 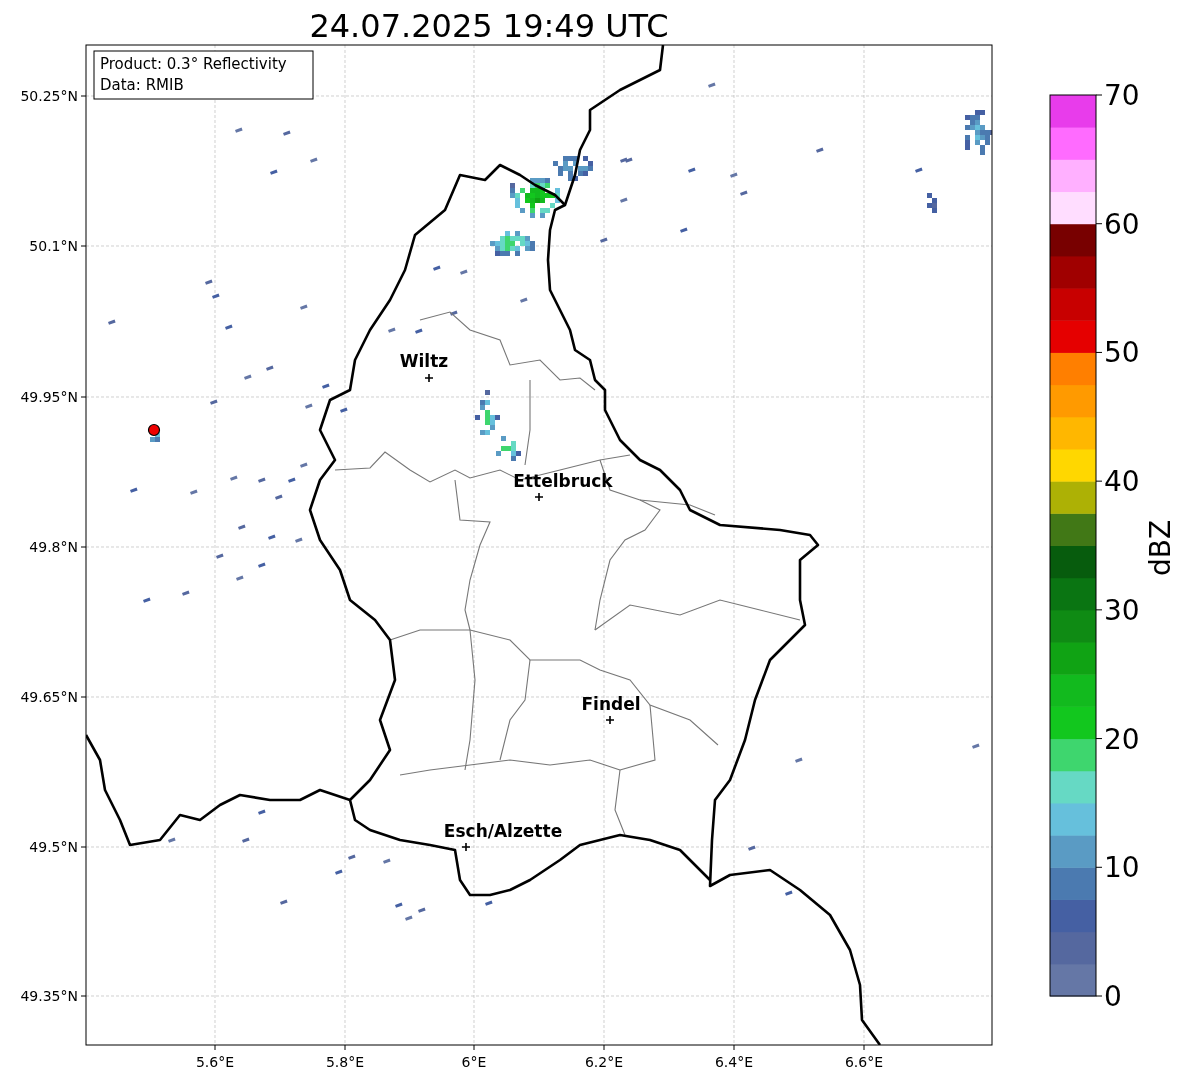 What do you see at coordinates (53, 847) in the screenshot?
I see `latitude-label: 49.5°N` at bounding box center [53, 847].